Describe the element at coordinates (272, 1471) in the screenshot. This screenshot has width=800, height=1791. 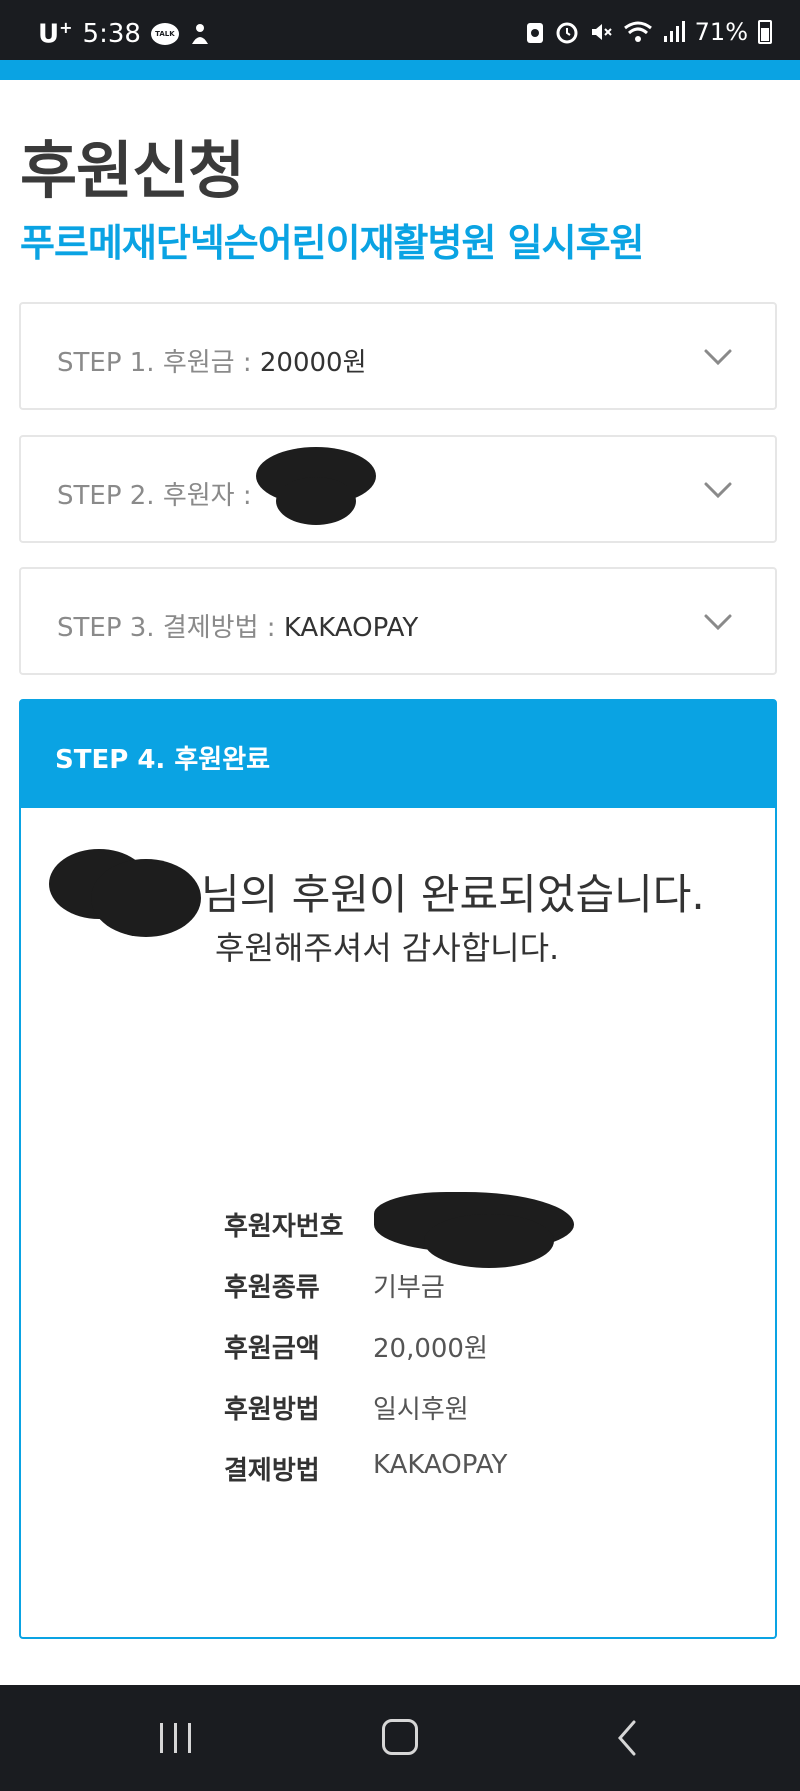
I see `info-key: 결제방법` at that location.